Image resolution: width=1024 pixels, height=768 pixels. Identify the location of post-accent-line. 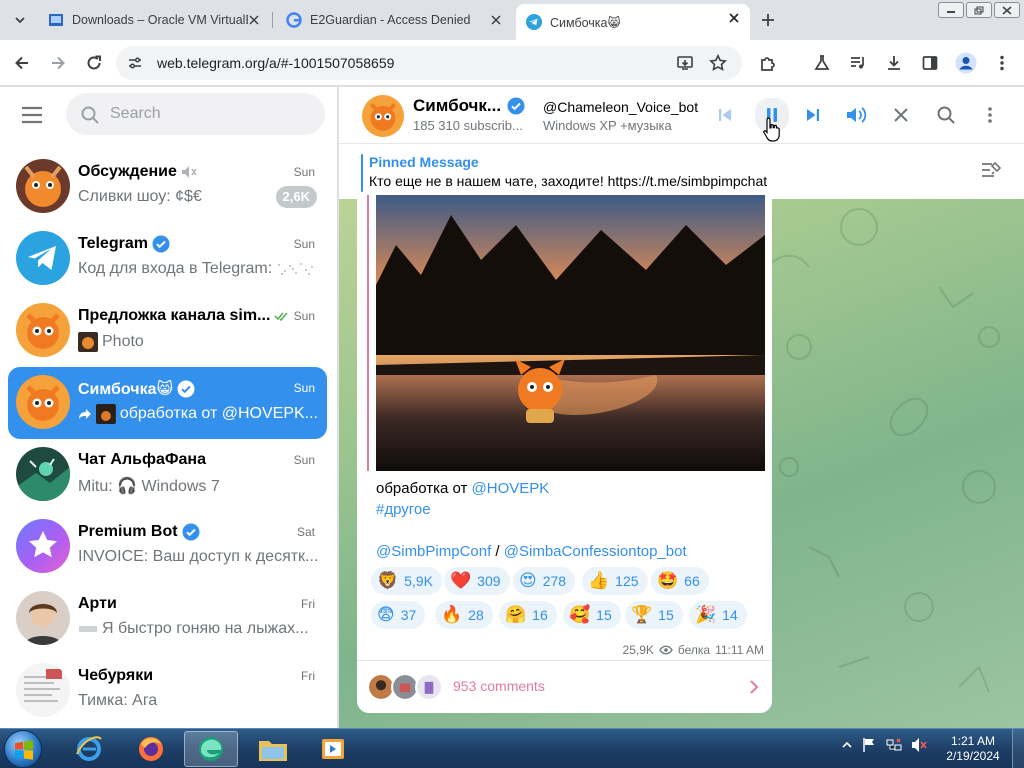
(368, 333).